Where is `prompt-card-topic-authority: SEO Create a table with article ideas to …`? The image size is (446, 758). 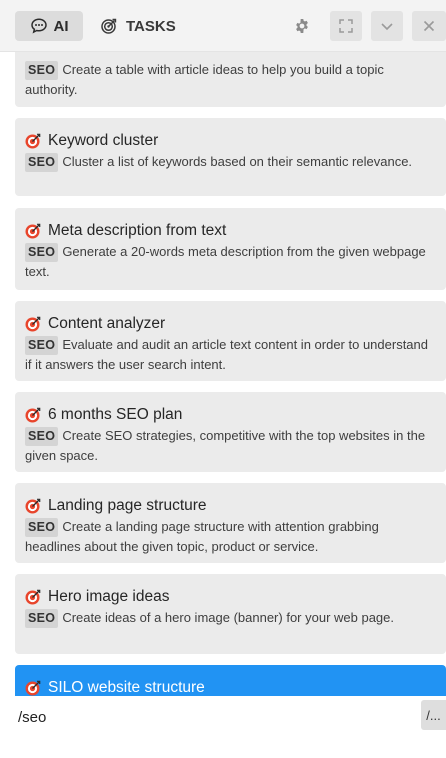
prompt-card-topic-authority: SEO Create a table with article ideas to … is located at coordinates (230, 79).